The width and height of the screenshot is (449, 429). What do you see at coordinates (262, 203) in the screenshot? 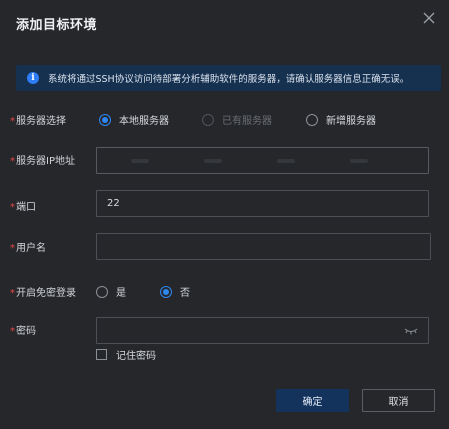
I see `port-input: 22` at bounding box center [262, 203].